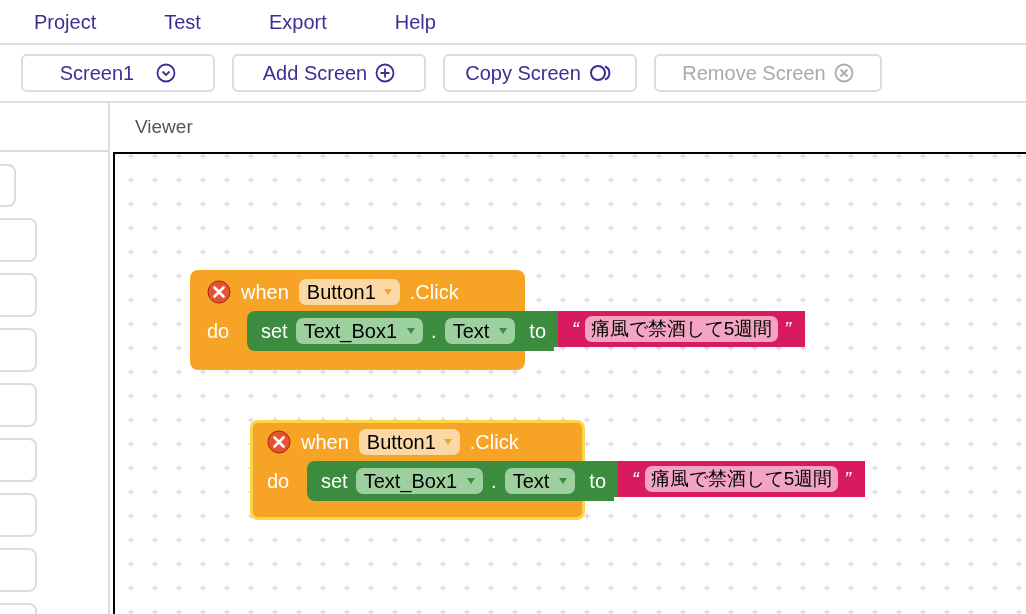 This screenshot has width=1026, height=614. Describe the element at coordinates (182, 21) in the screenshot. I see `menu-item: Test` at that location.